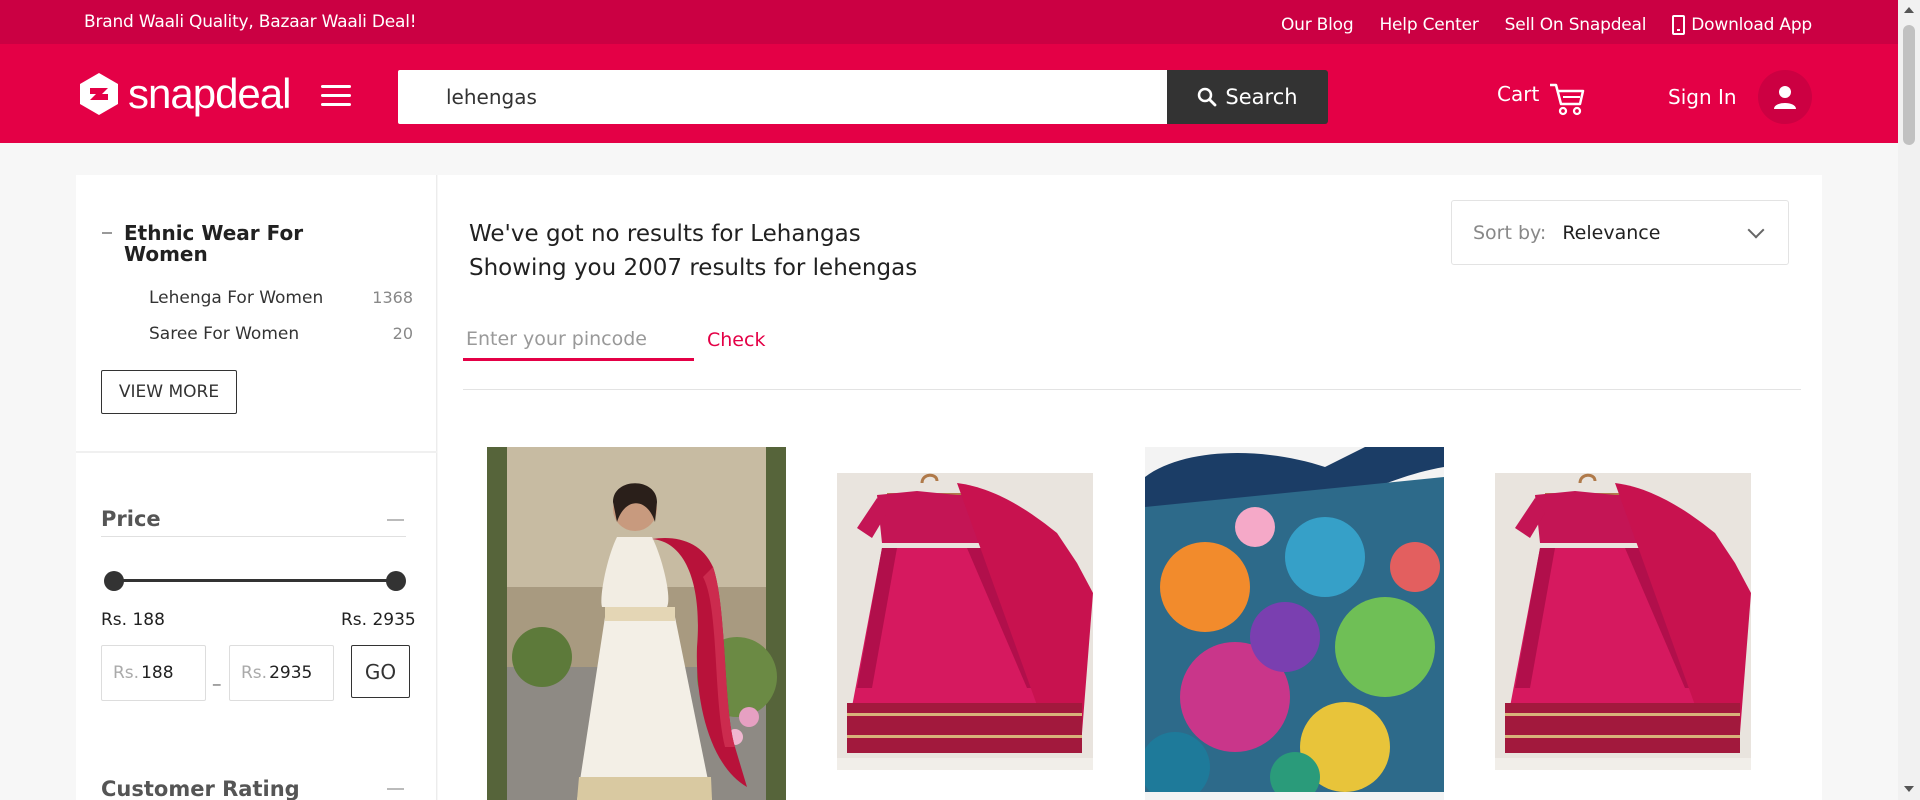 This screenshot has height=800, width=1920. Describe the element at coordinates (736, 340) in the screenshot. I see `check-pincode-button: Check` at that location.